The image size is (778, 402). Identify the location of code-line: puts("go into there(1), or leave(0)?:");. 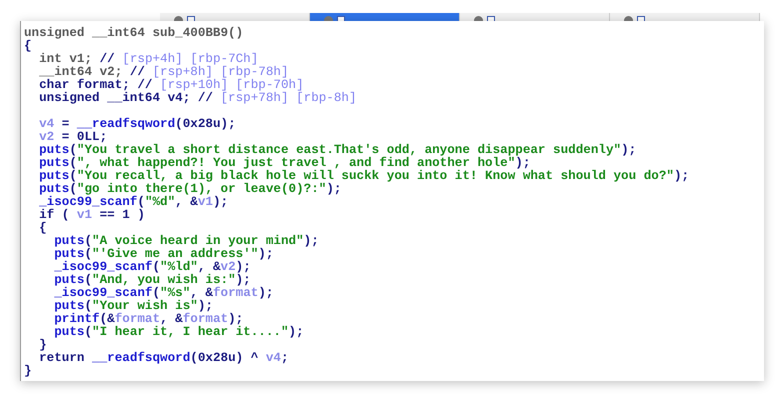
(190, 189).